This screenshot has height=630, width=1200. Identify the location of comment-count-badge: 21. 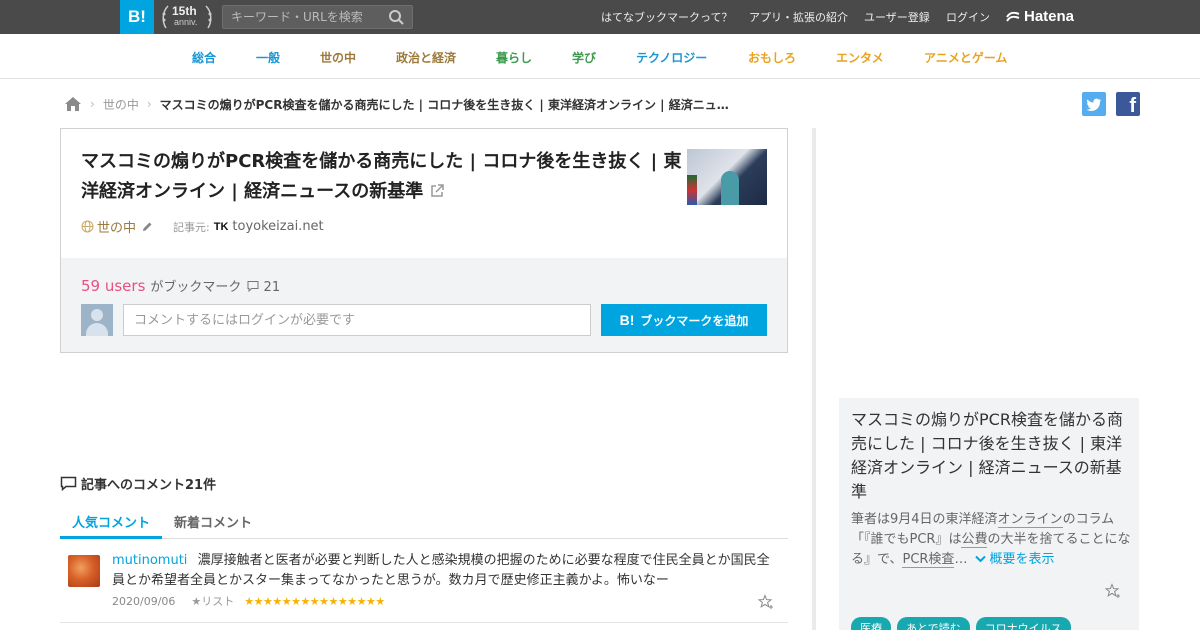
(263, 287).